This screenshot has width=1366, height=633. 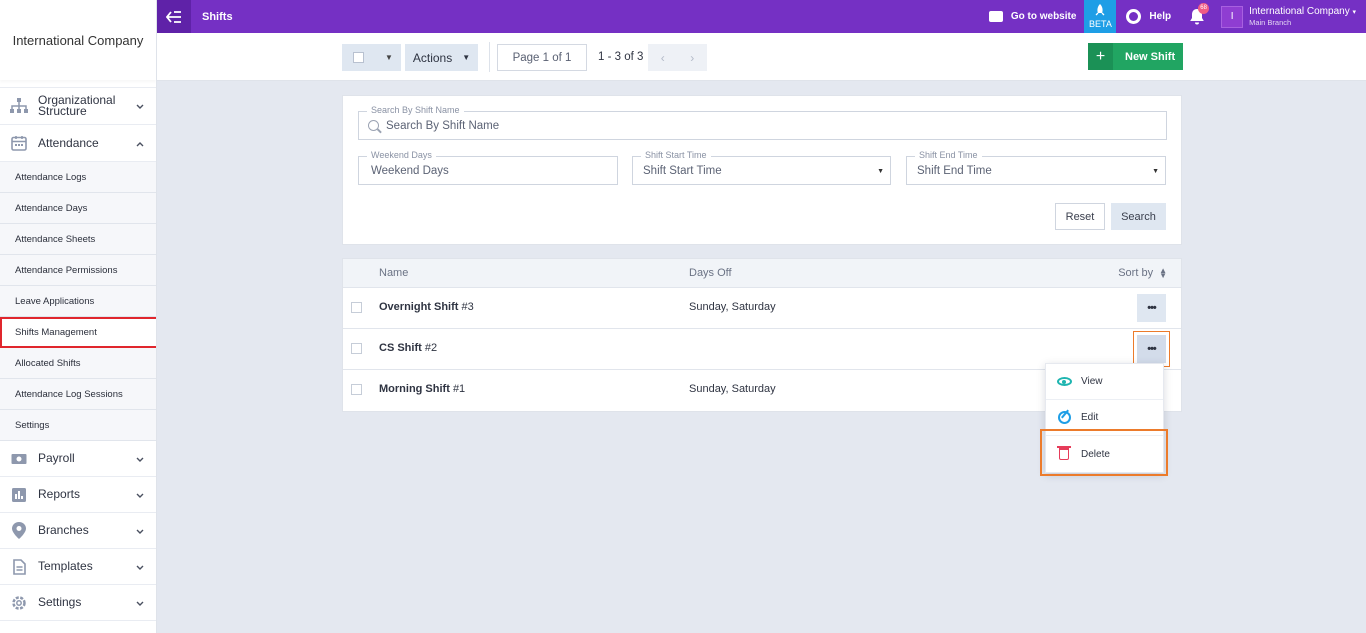 What do you see at coordinates (410, 171) in the screenshot?
I see `weekend-days-placeholder: Weekend Days` at bounding box center [410, 171].